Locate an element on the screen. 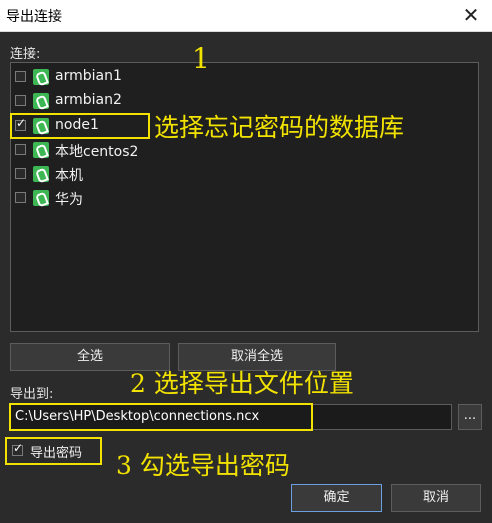  connection-name: armbian1 is located at coordinates (88, 76).